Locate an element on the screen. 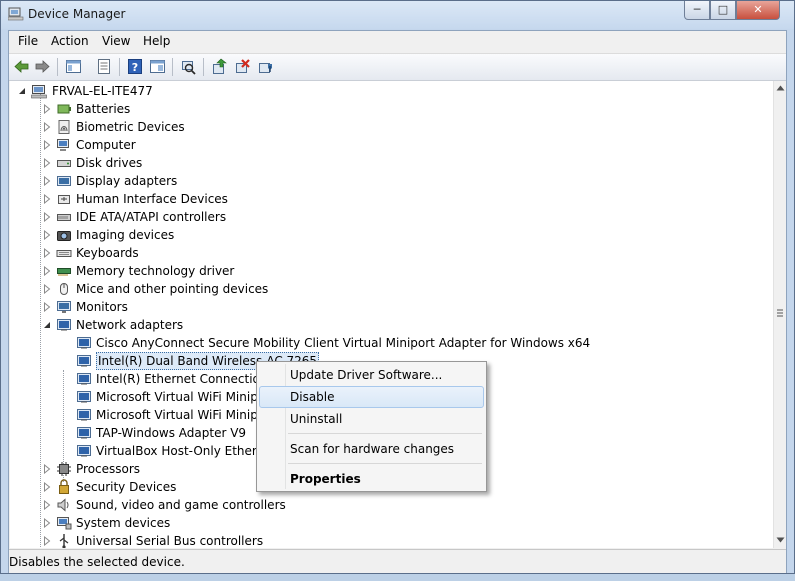 The height and width of the screenshot is (581, 795). title-bar: Device Manager ─ □ ✕ is located at coordinates (397, 15).